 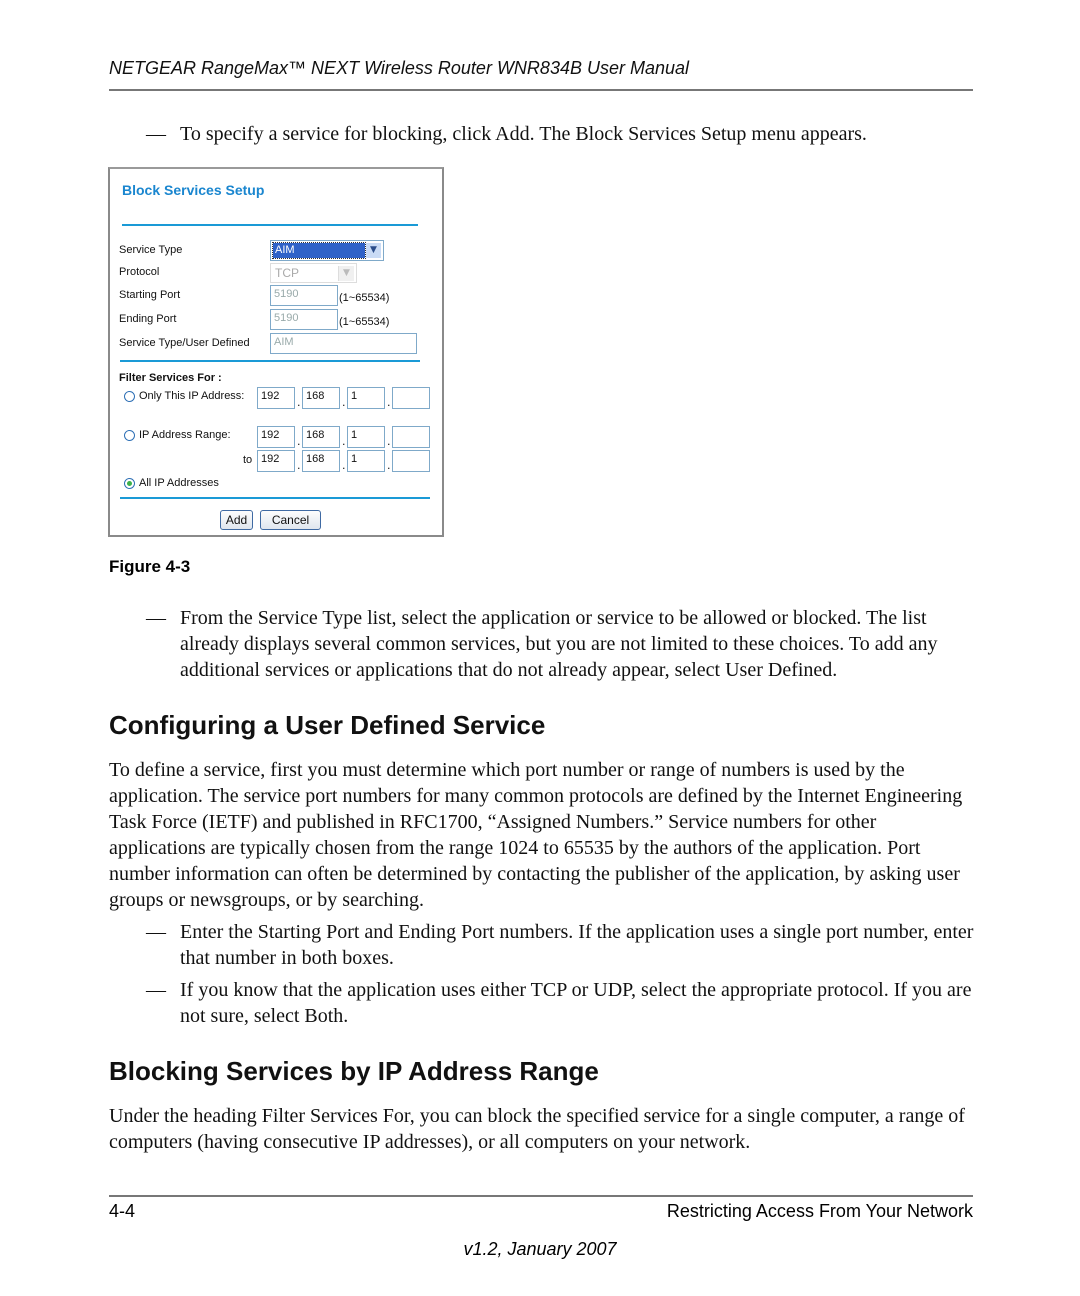 What do you see at coordinates (321, 461) in the screenshot?
I see `range-to-octet-2: 168` at bounding box center [321, 461].